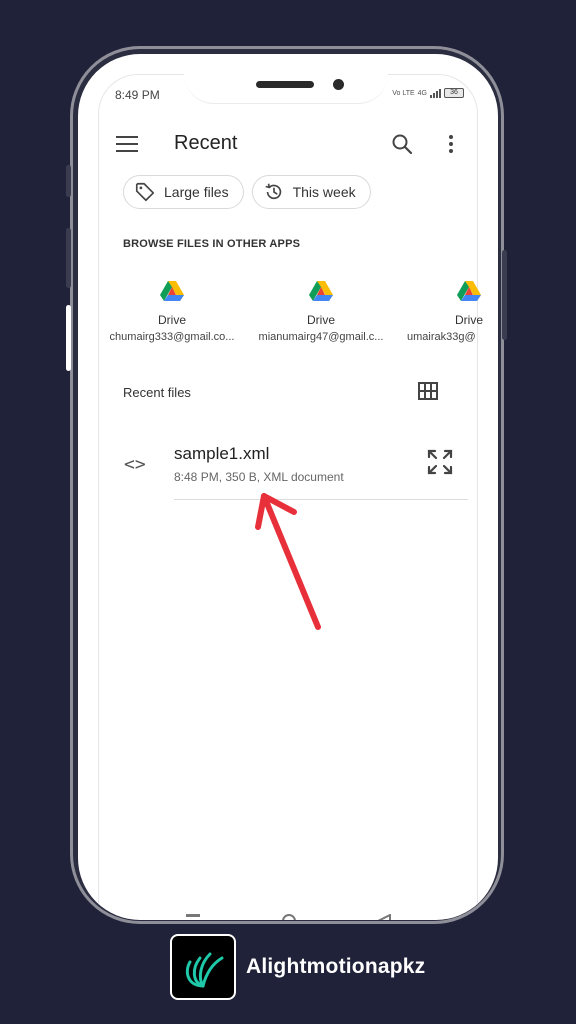 Image resolution: width=576 pixels, height=1024 pixels. I want to click on search-icon, so click(402, 144).